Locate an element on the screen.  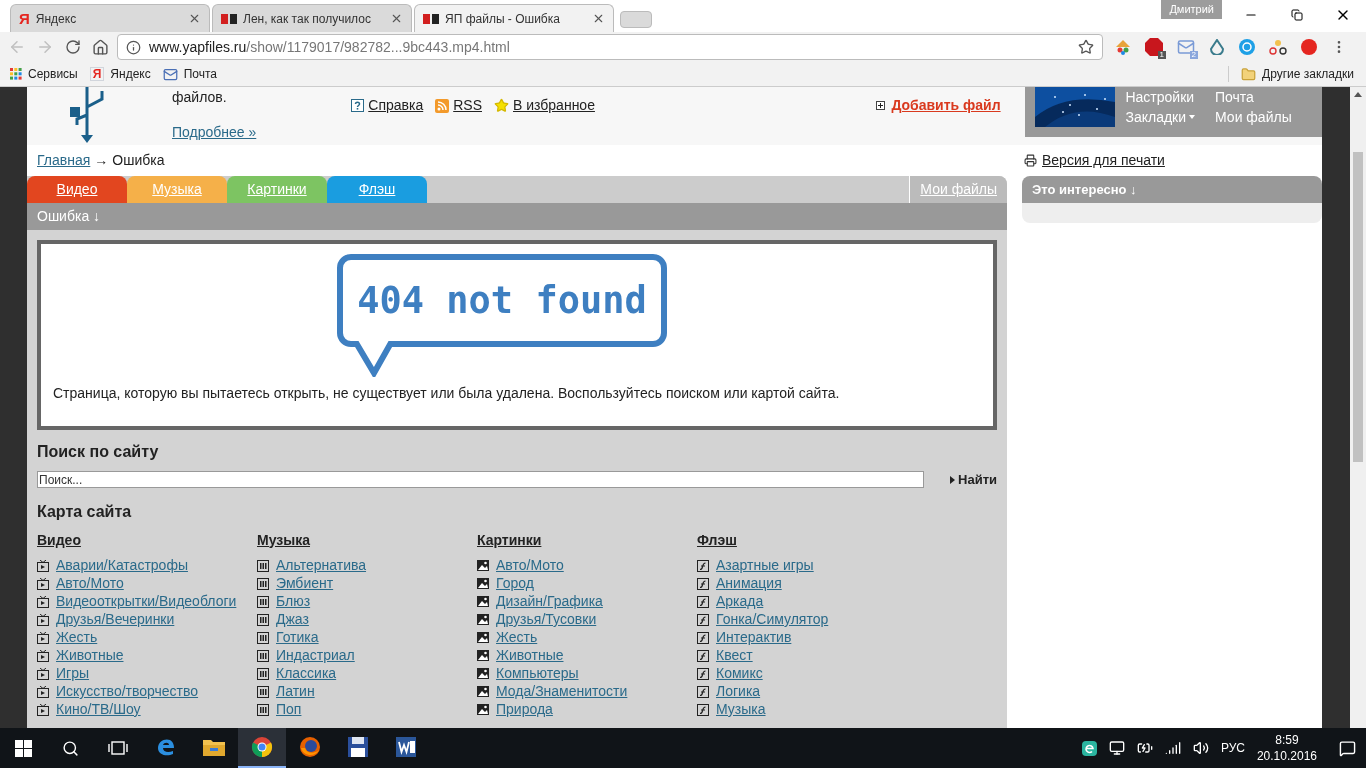
battery-icon is located at coordinates (1144, 748).